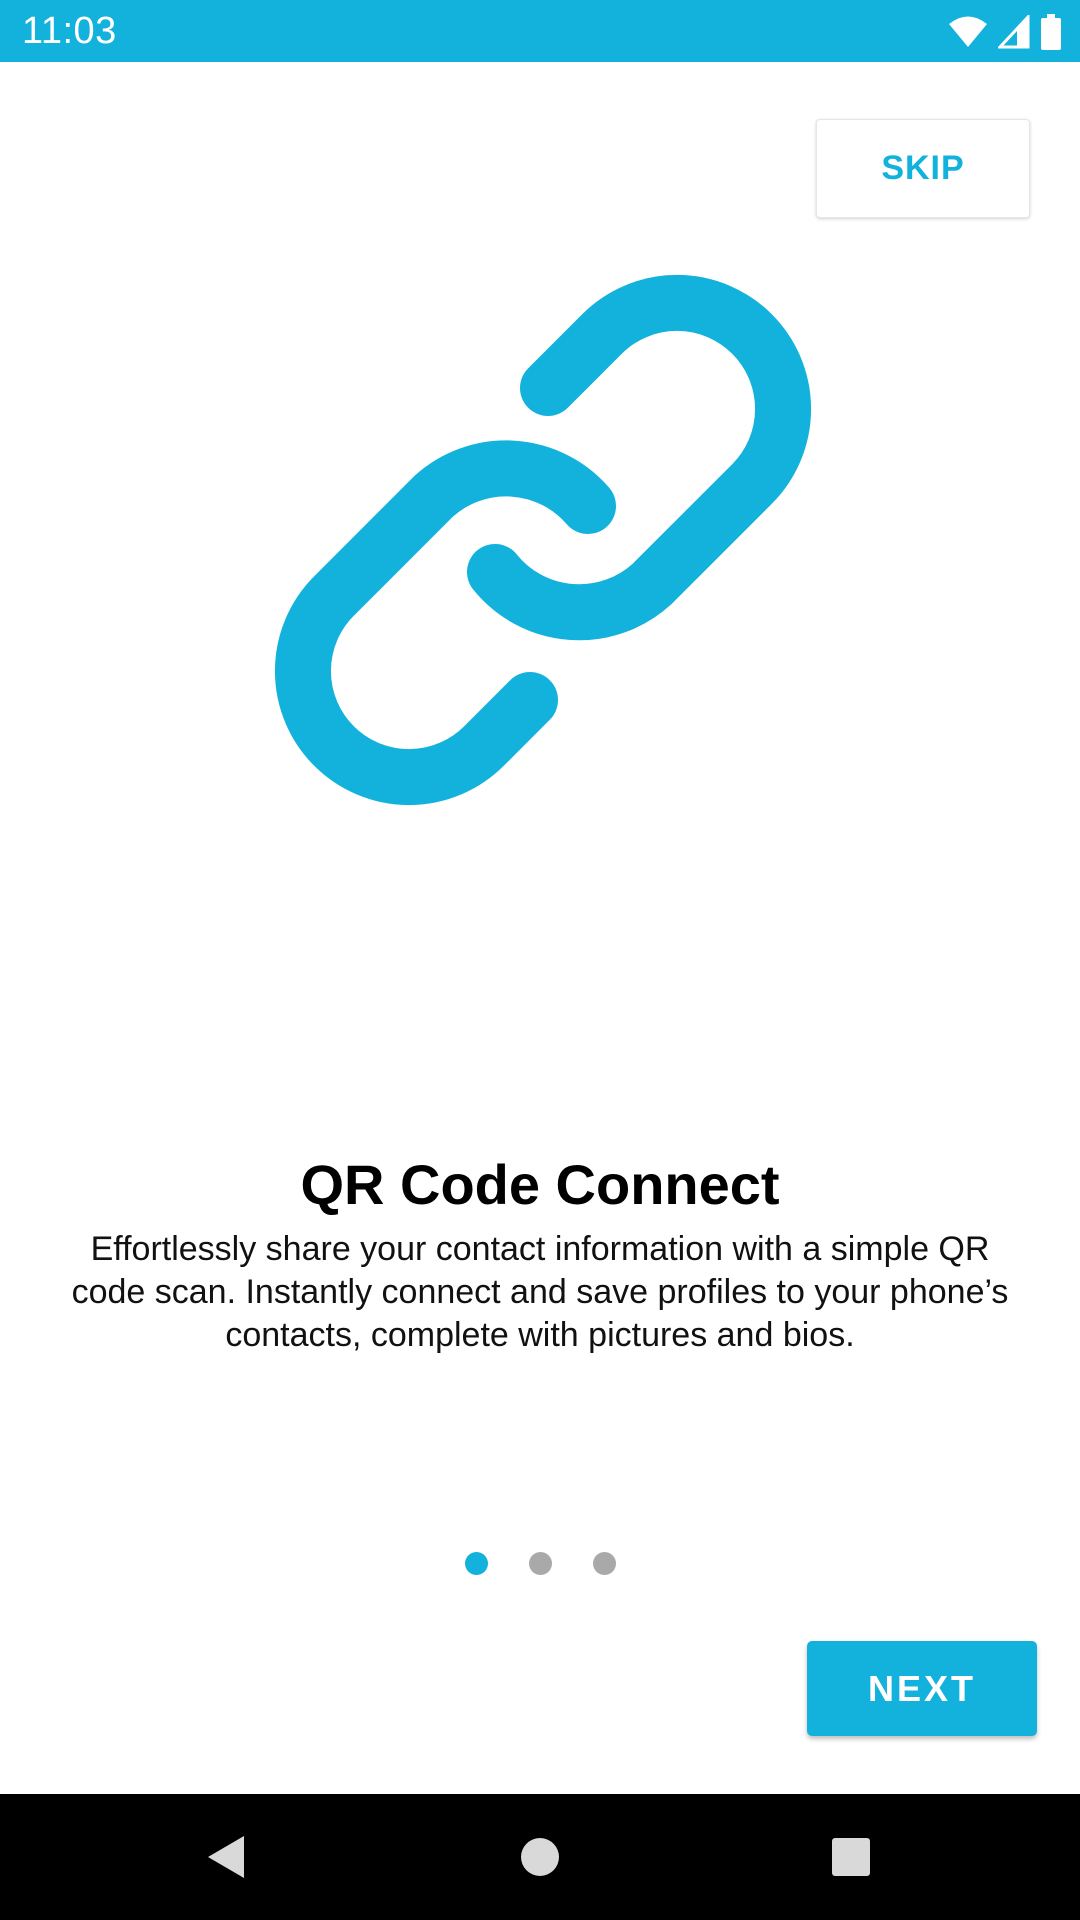 The height and width of the screenshot is (1920, 1080). What do you see at coordinates (968, 32) in the screenshot?
I see `wifi-icon` at bounding box center [968, 32].